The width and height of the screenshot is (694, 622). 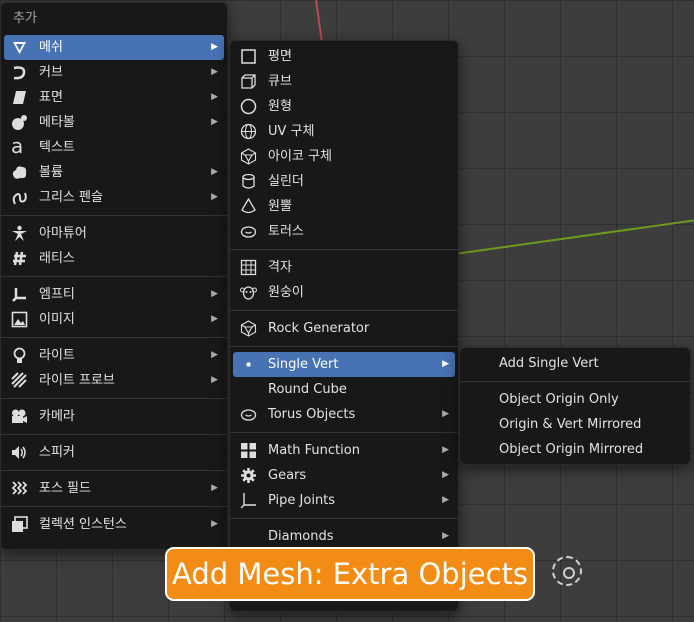 I want to click on cylinder-icon, so click(x=248, y=181).